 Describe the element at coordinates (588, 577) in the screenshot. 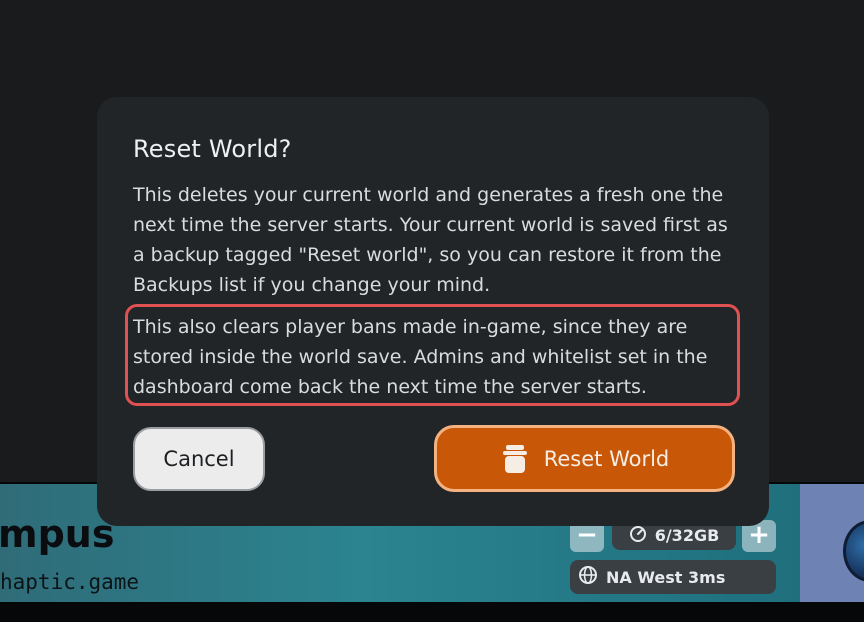

I see `globe-small-icon` at that location.